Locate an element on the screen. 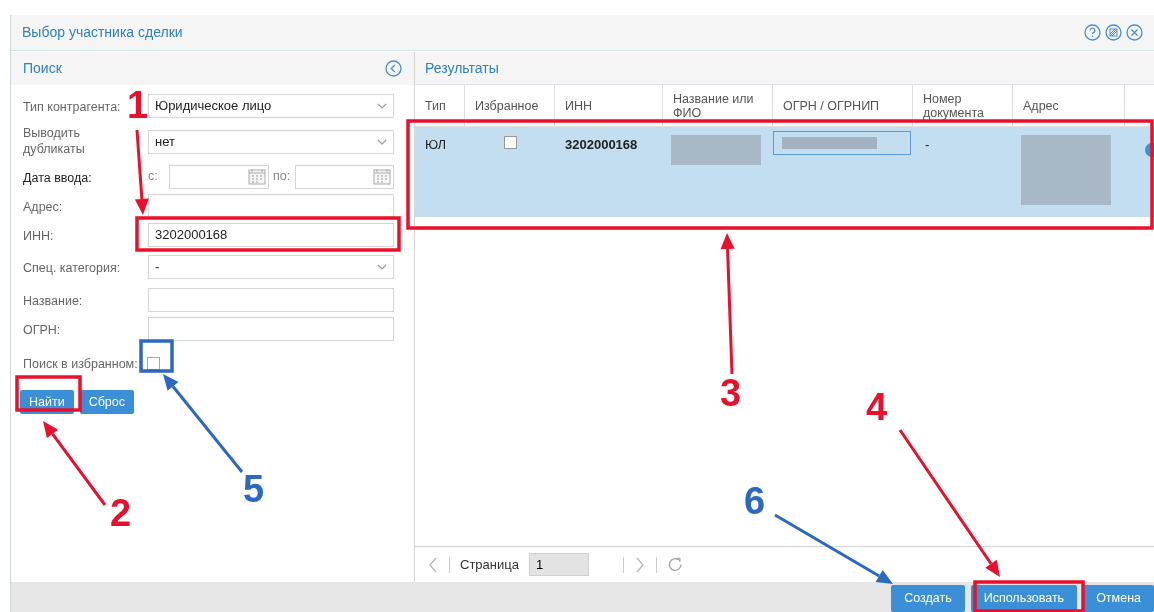  annotation-number: 1 is located at coordinates (138, 105).